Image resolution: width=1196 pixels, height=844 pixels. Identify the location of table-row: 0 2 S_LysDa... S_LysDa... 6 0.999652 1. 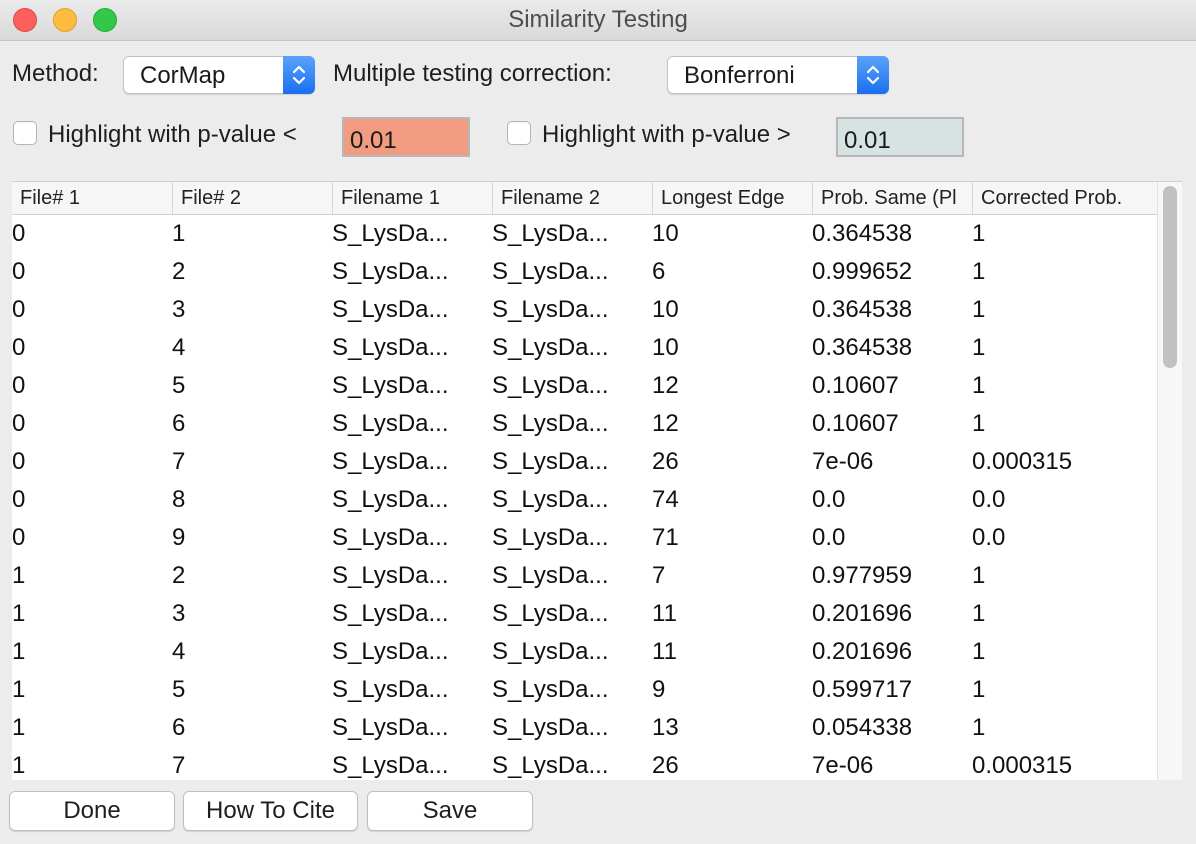
(585, 272).